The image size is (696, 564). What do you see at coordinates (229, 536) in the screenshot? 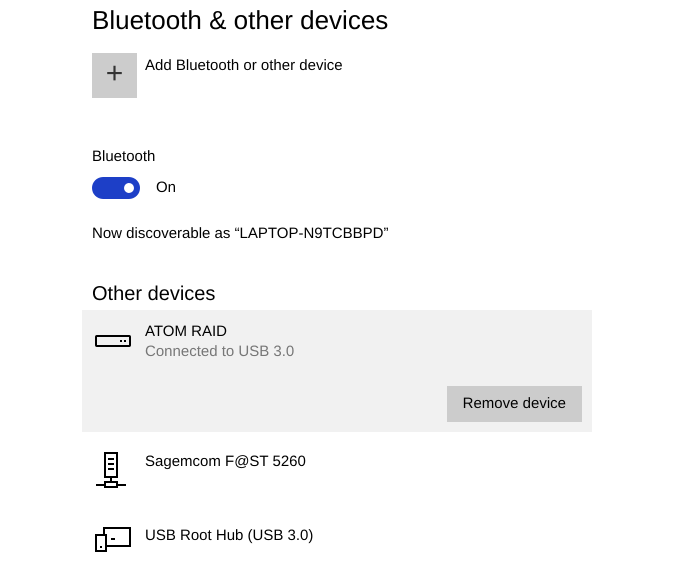
I see `device-name: USB Root Hub (USB 3.0)` at bounding box center [229, 536].